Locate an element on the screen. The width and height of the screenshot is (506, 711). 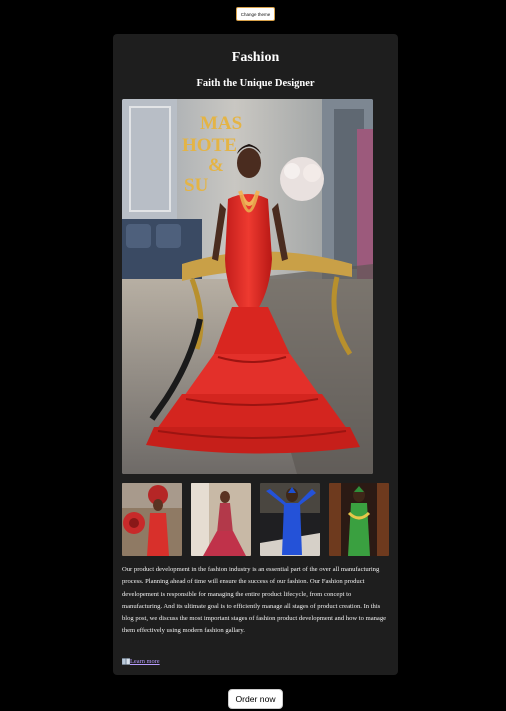
card-subtitle: Faith the Unique Designer is located at coordinates (255, 83).